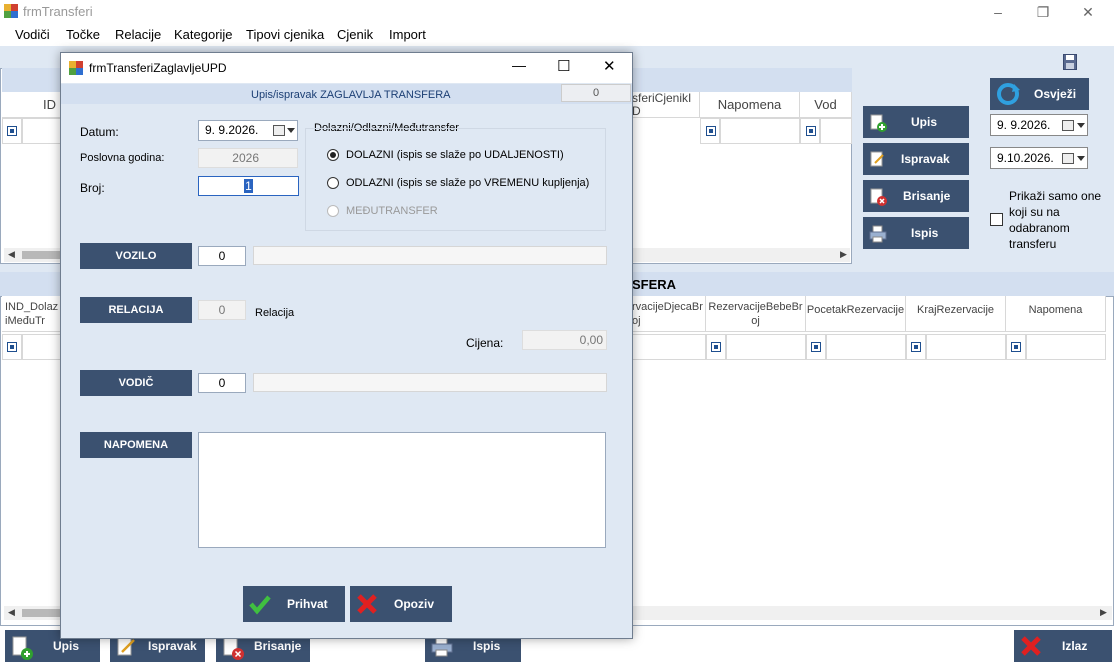 This screenshot has height=672, width=1114. Describe the element at coordinates (222, 256) in the screenshot. I see `vozilo-id-input: 0` at that location.